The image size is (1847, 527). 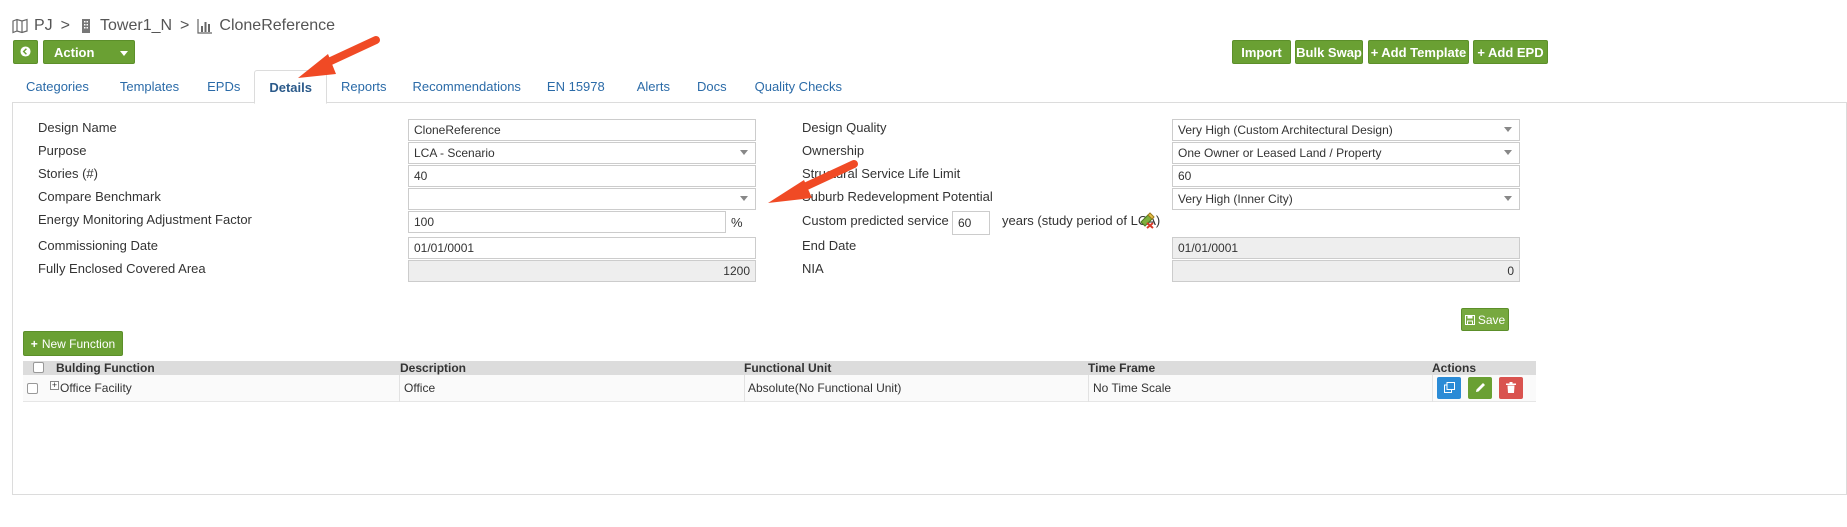 I want to click on header-function: Bulding Function, so click(x=105, y=368).